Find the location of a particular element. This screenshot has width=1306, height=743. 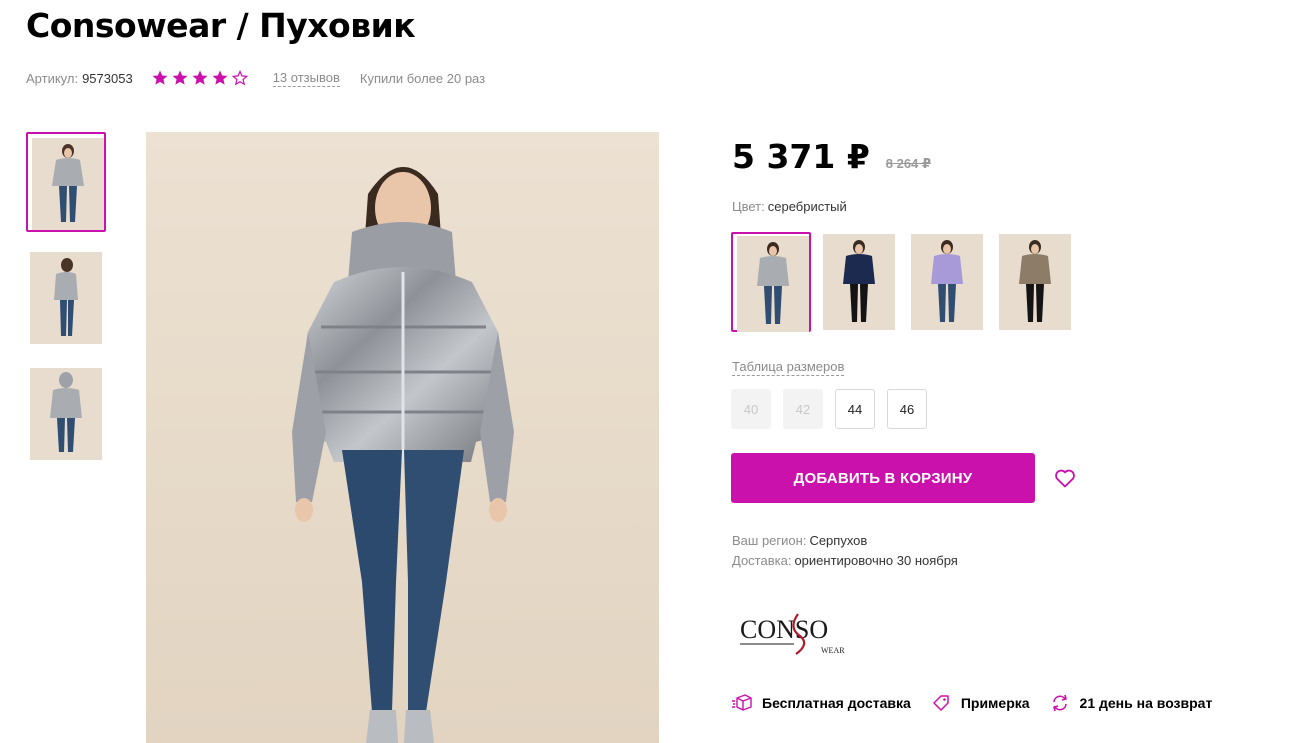

old-price: 8 264 ₽ is located at coordinates (908, 163).